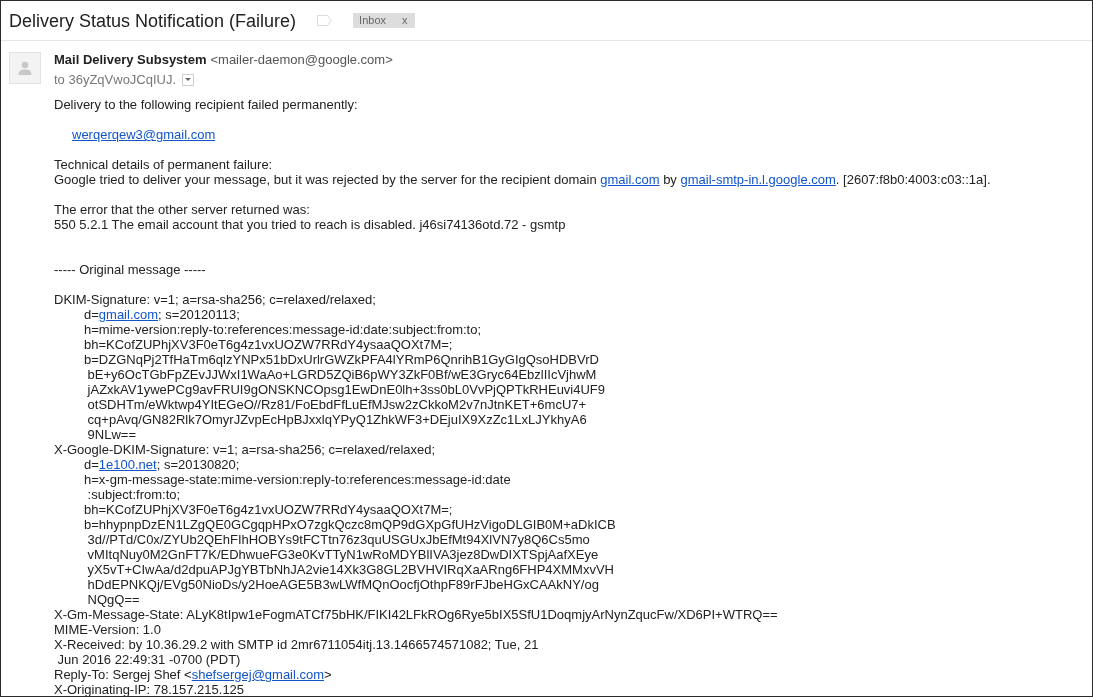 The image size is (1093, 697). I want to click on avatar-icon, so click(25, 68).